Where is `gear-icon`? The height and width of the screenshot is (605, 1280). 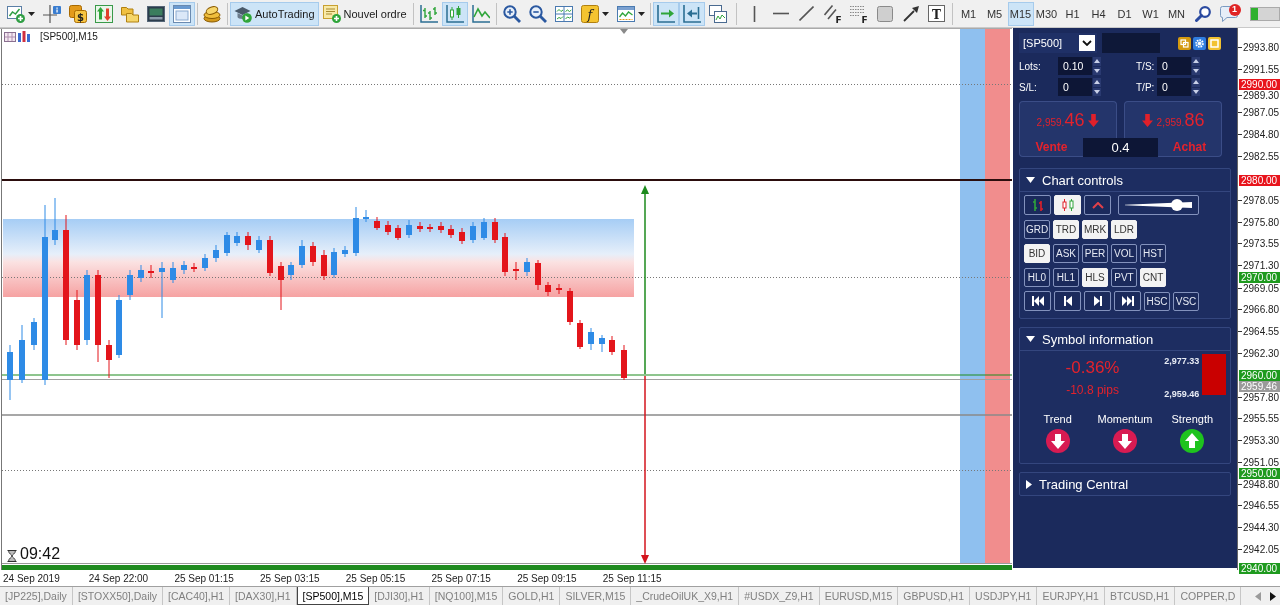
gear-icon is located at coordinates (1199, 43).